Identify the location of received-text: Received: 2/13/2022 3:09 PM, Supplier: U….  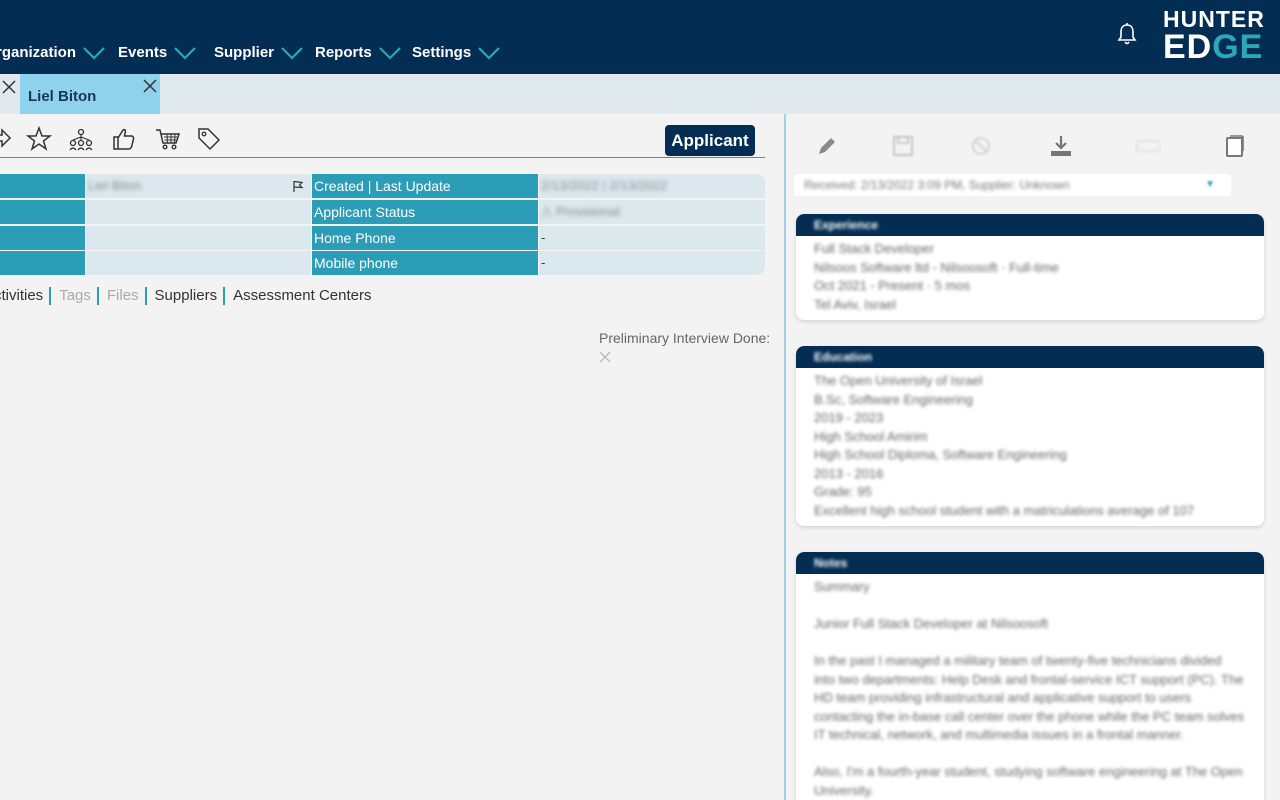
(937, 185).